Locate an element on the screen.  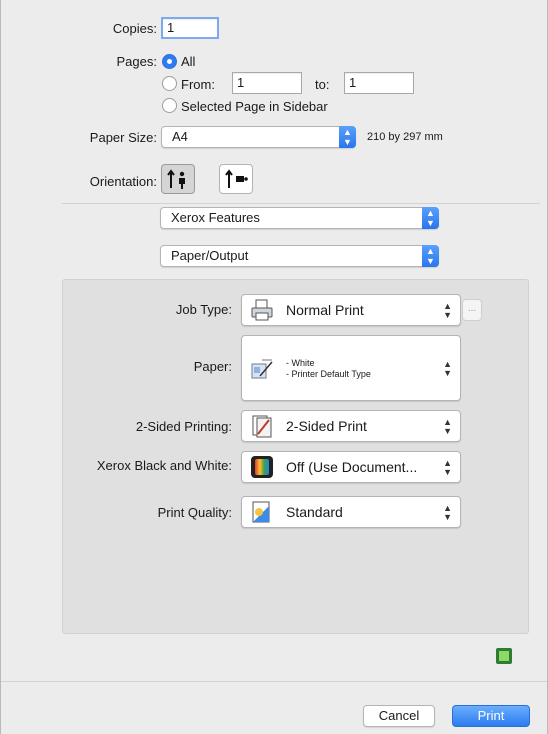
print-quality-label: Print Quality: is located at coordinates (194, 512).